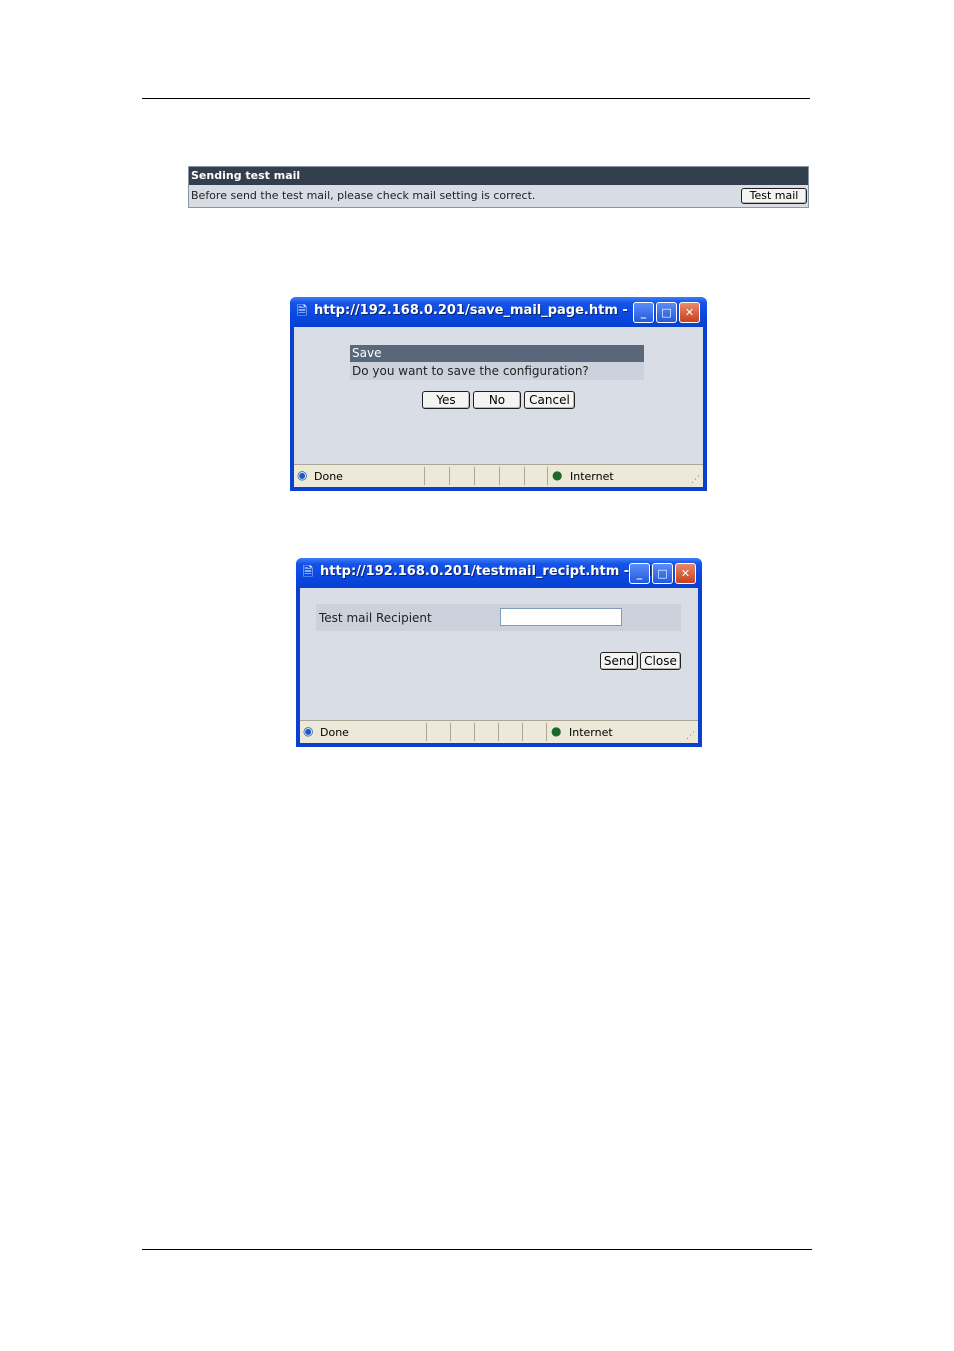 This screenshot has width=954, height=1351. Describe the element at coordinates (497, 353) in the screenshot. I see `save-header: Save` at that location.